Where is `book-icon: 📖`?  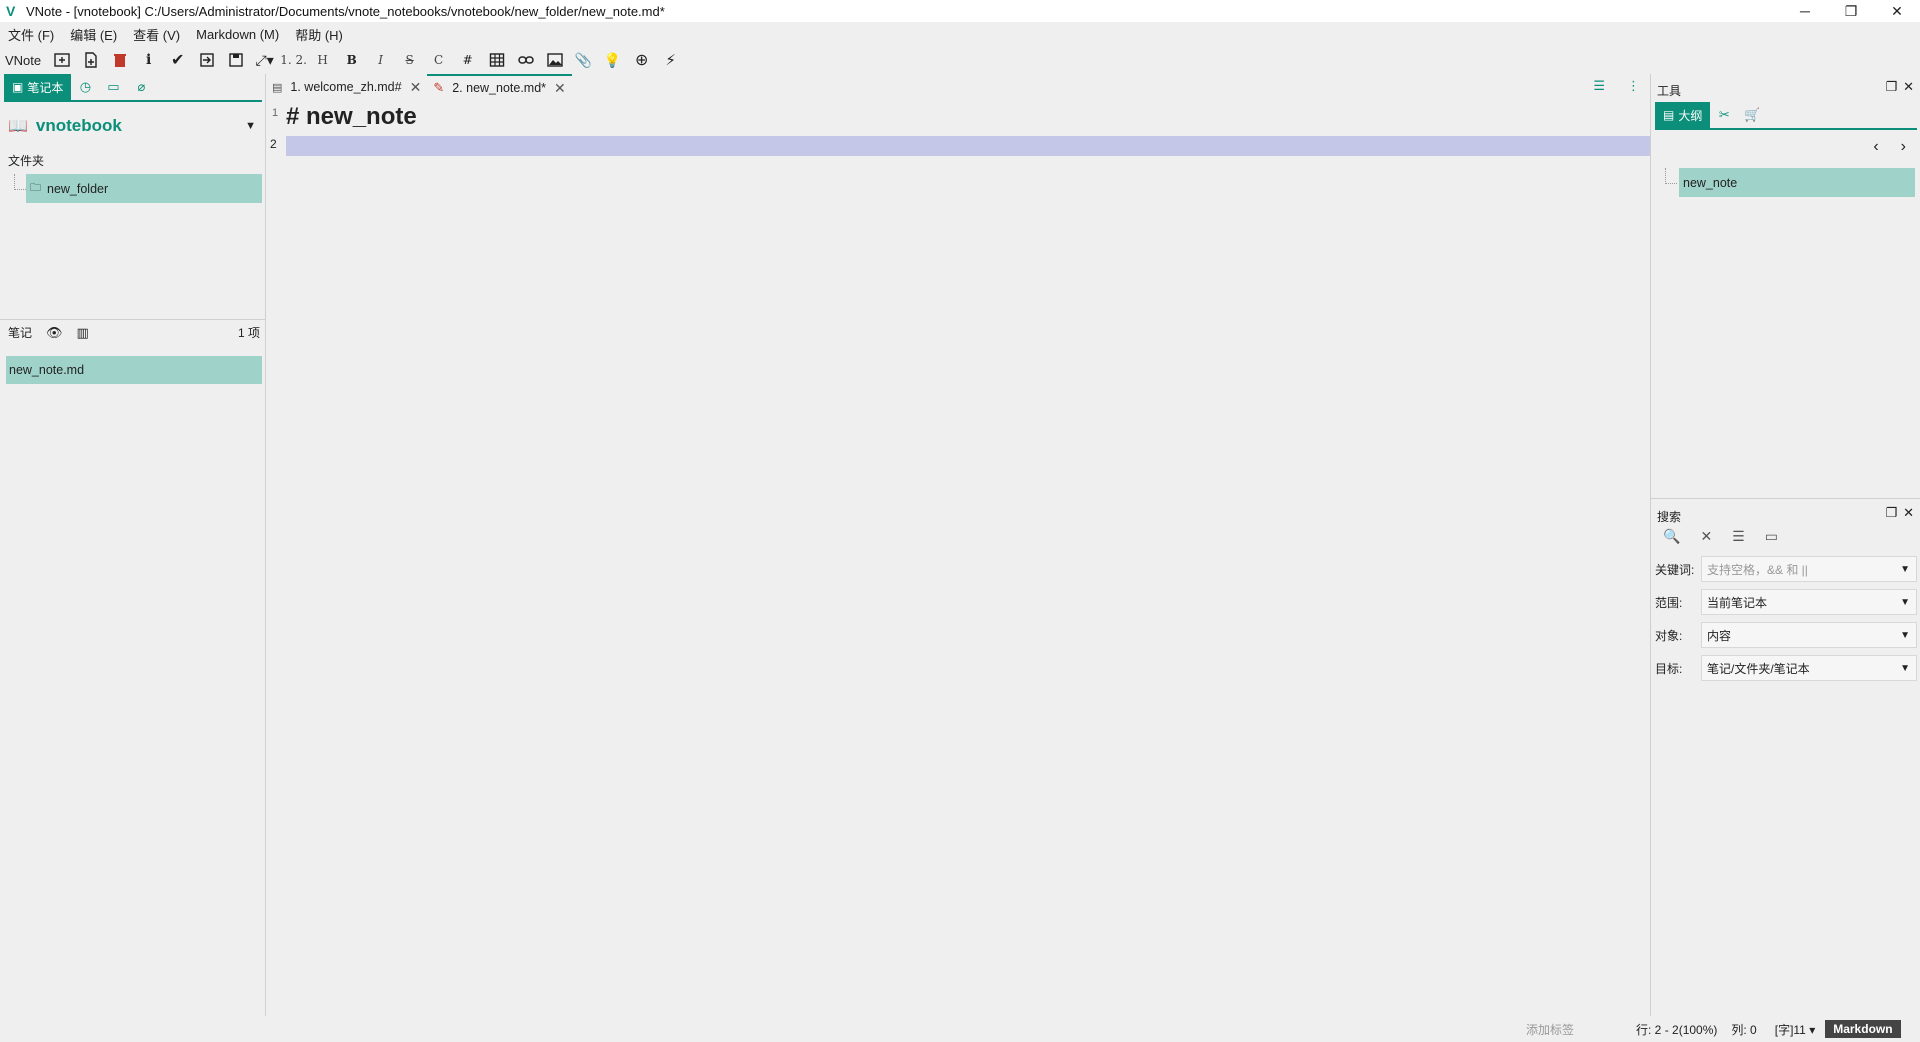
book-icon: 📖 is located at coordinates (18, 126).